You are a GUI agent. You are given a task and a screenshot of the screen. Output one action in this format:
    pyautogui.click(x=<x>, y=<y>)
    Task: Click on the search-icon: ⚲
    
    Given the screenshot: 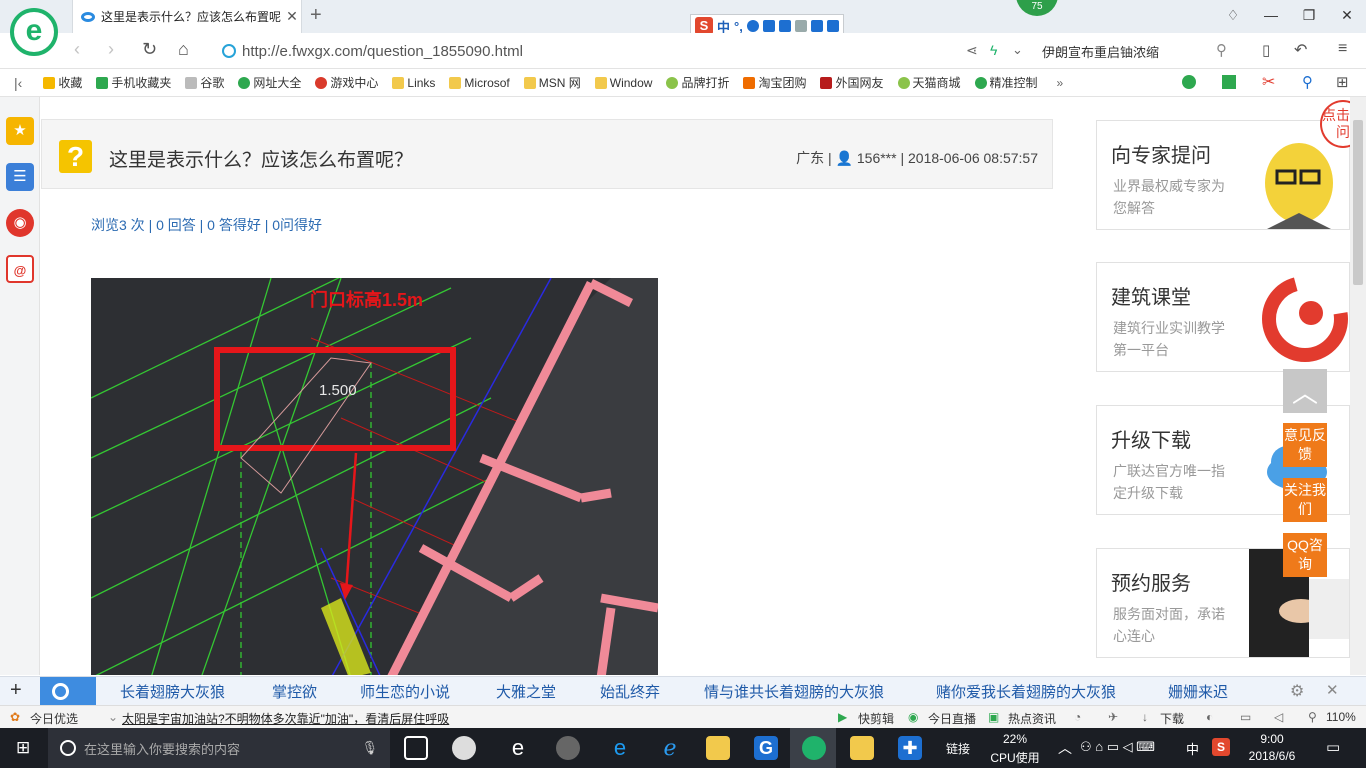 What is the action you would take?
    pyautogui.click(x=1221, y=50)
    